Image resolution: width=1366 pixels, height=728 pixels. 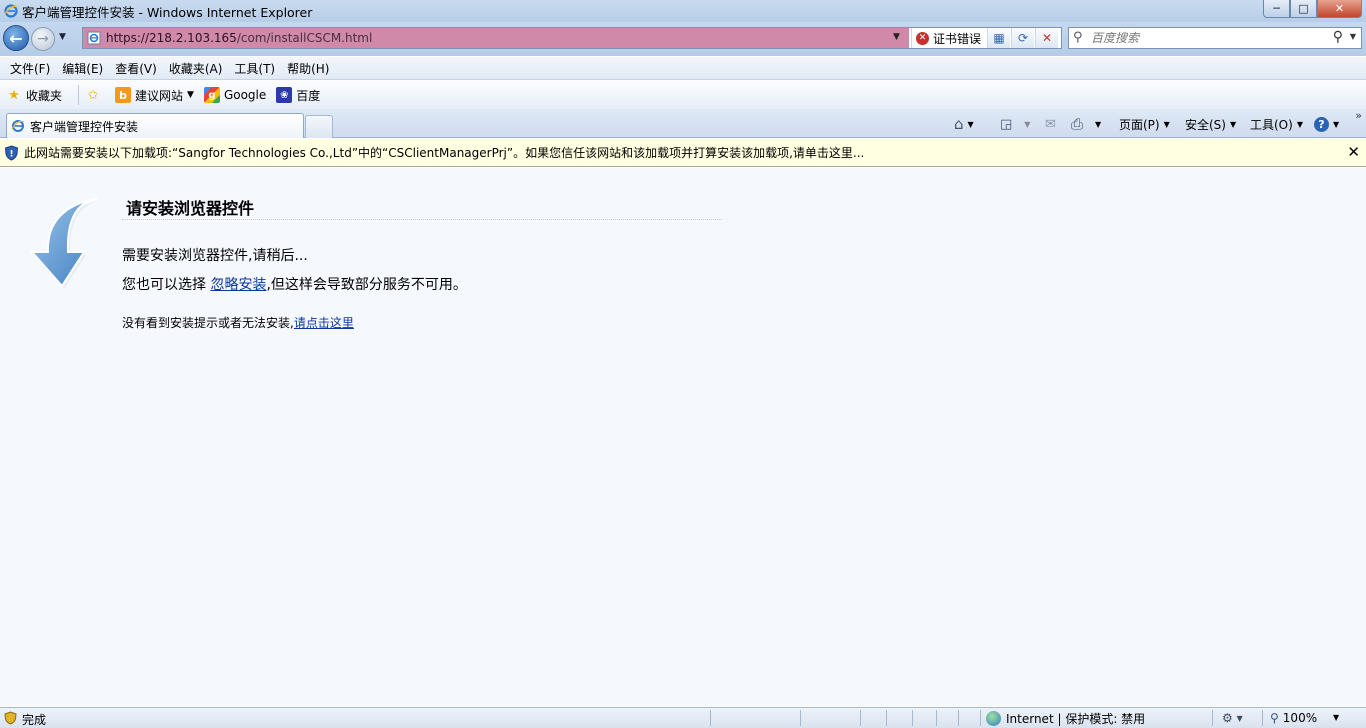 I want to click on address-dropdown-icon: ▼, so click(x=896, y=37).